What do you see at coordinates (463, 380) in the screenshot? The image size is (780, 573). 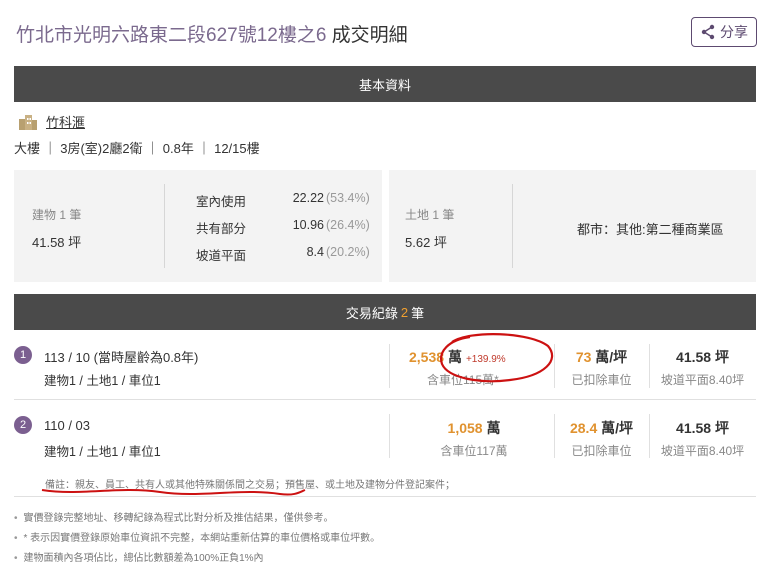 I see `record-total-sub: 含車位115萬*` at bounding box center [463, 380].